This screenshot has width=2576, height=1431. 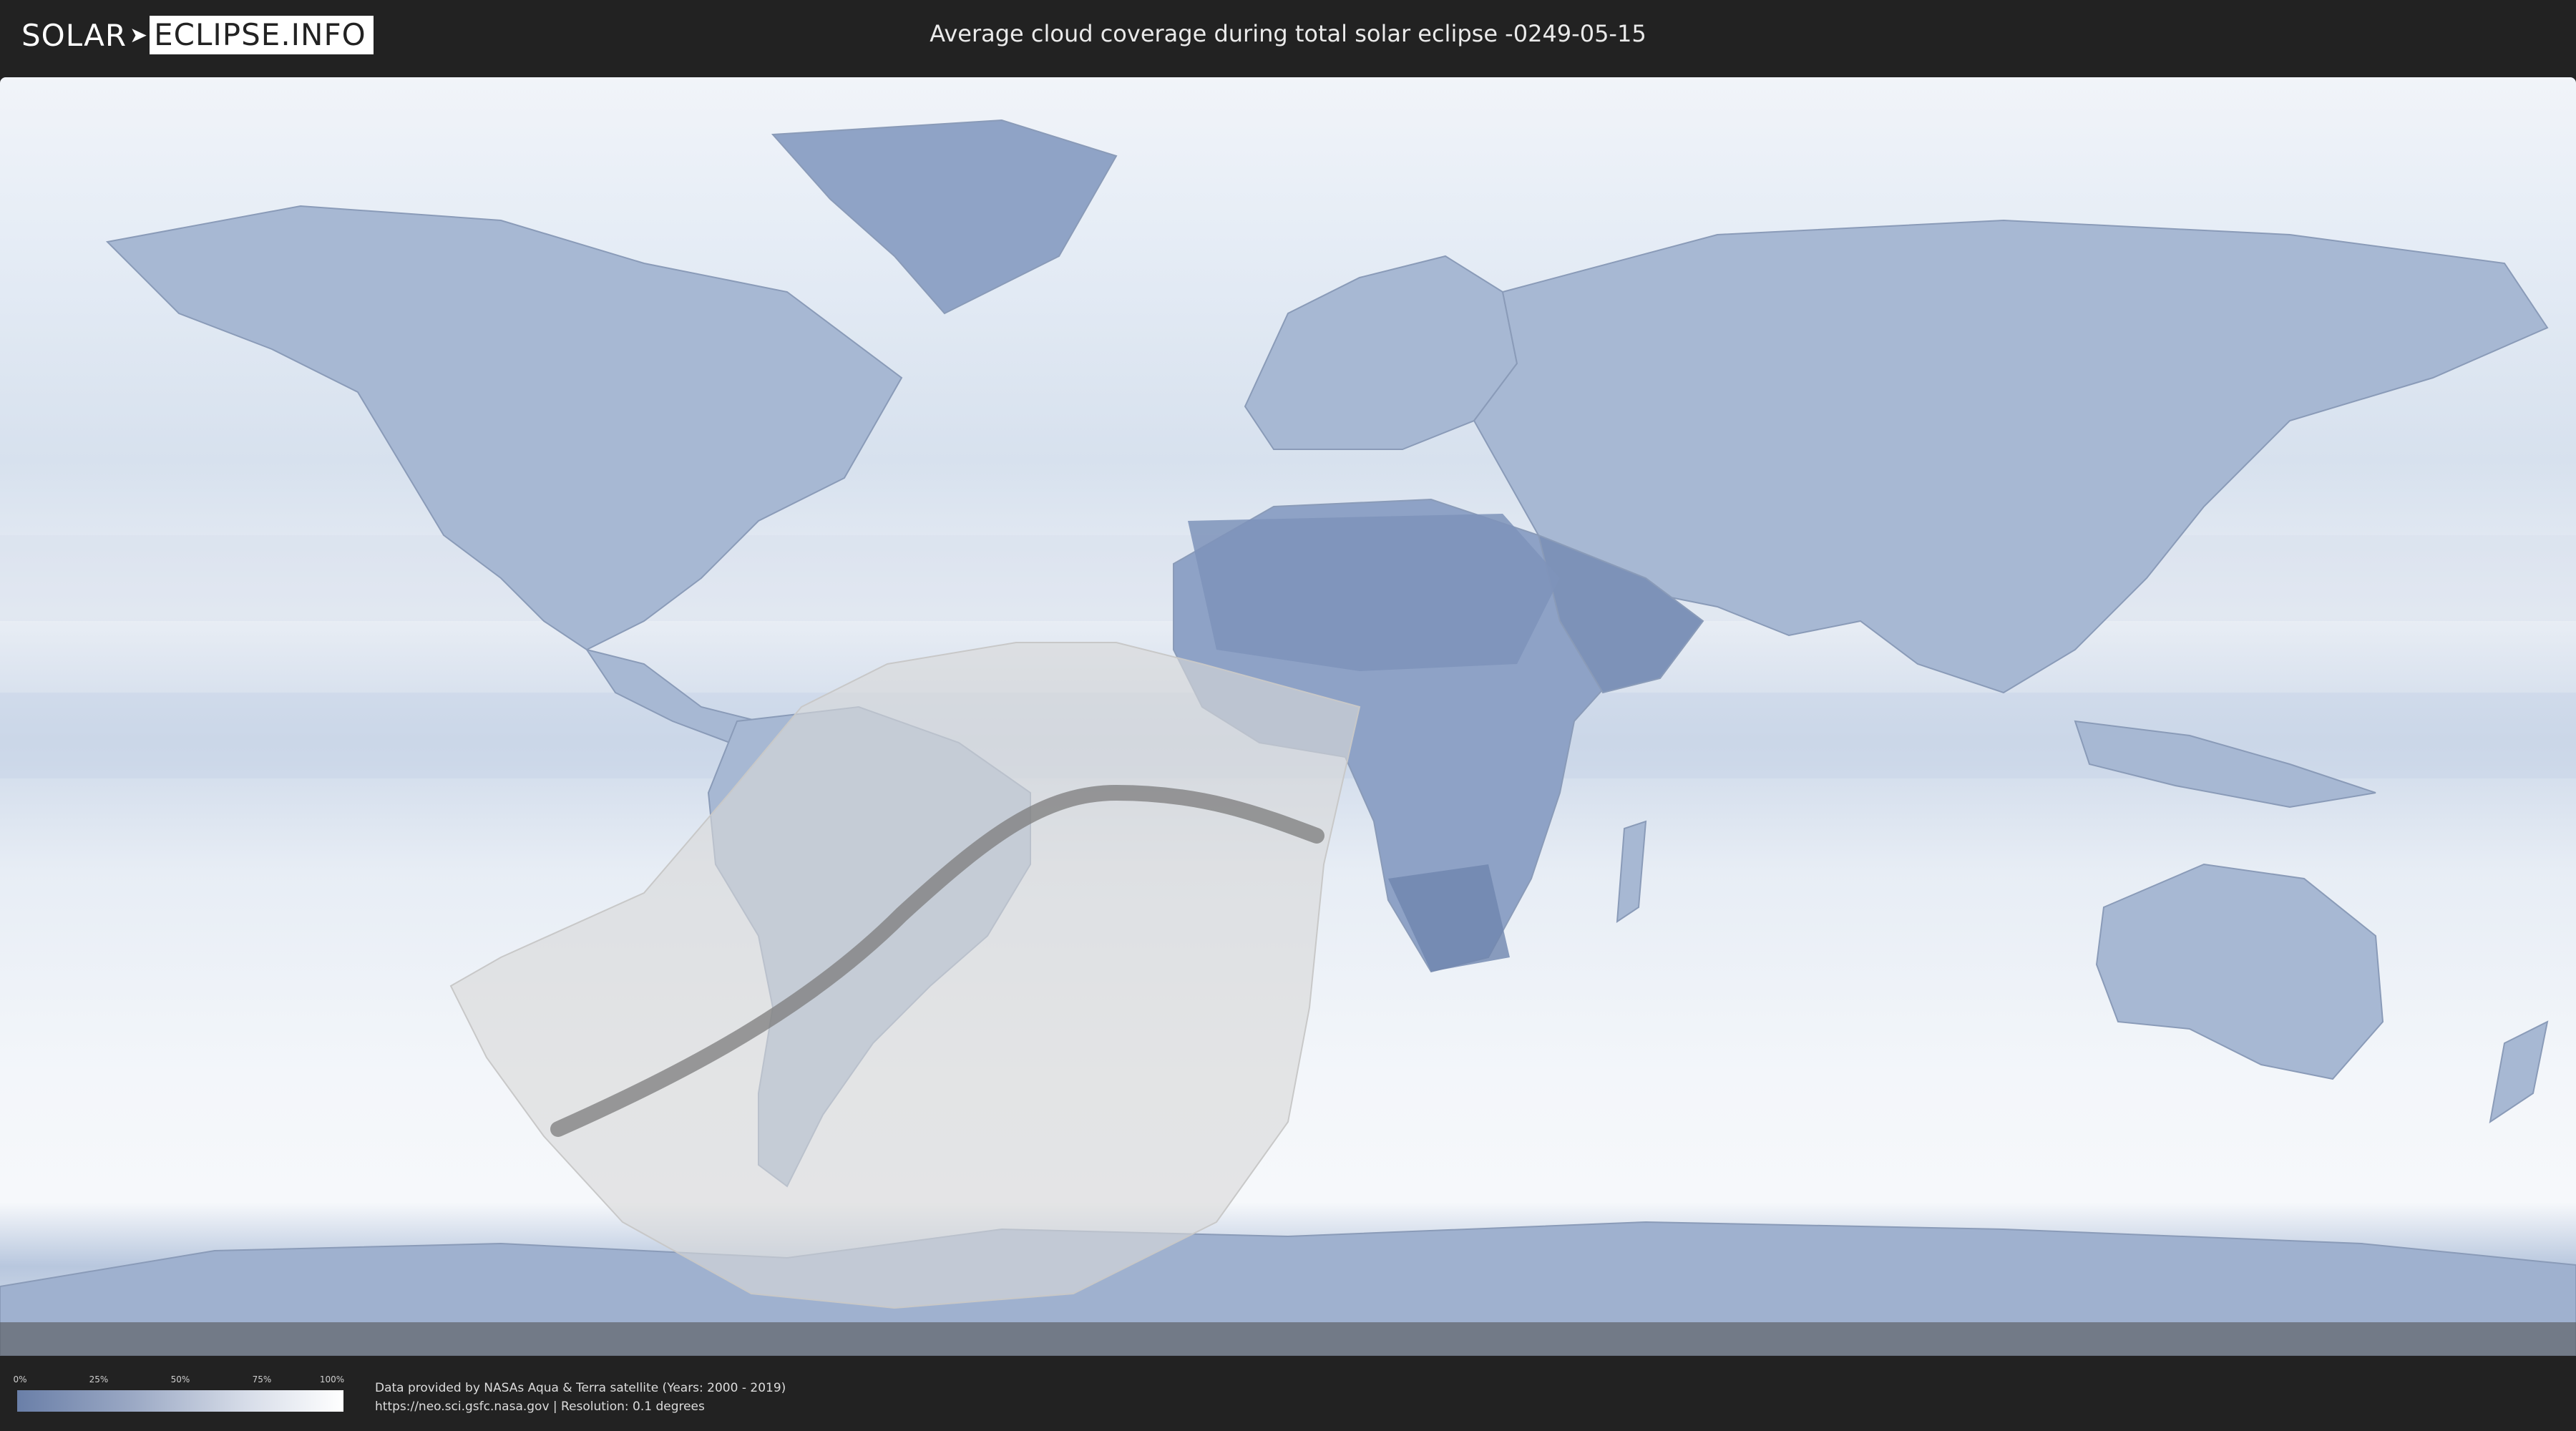 I want to click on legend-tick-50: 50%, so click(x=180, y=1379).